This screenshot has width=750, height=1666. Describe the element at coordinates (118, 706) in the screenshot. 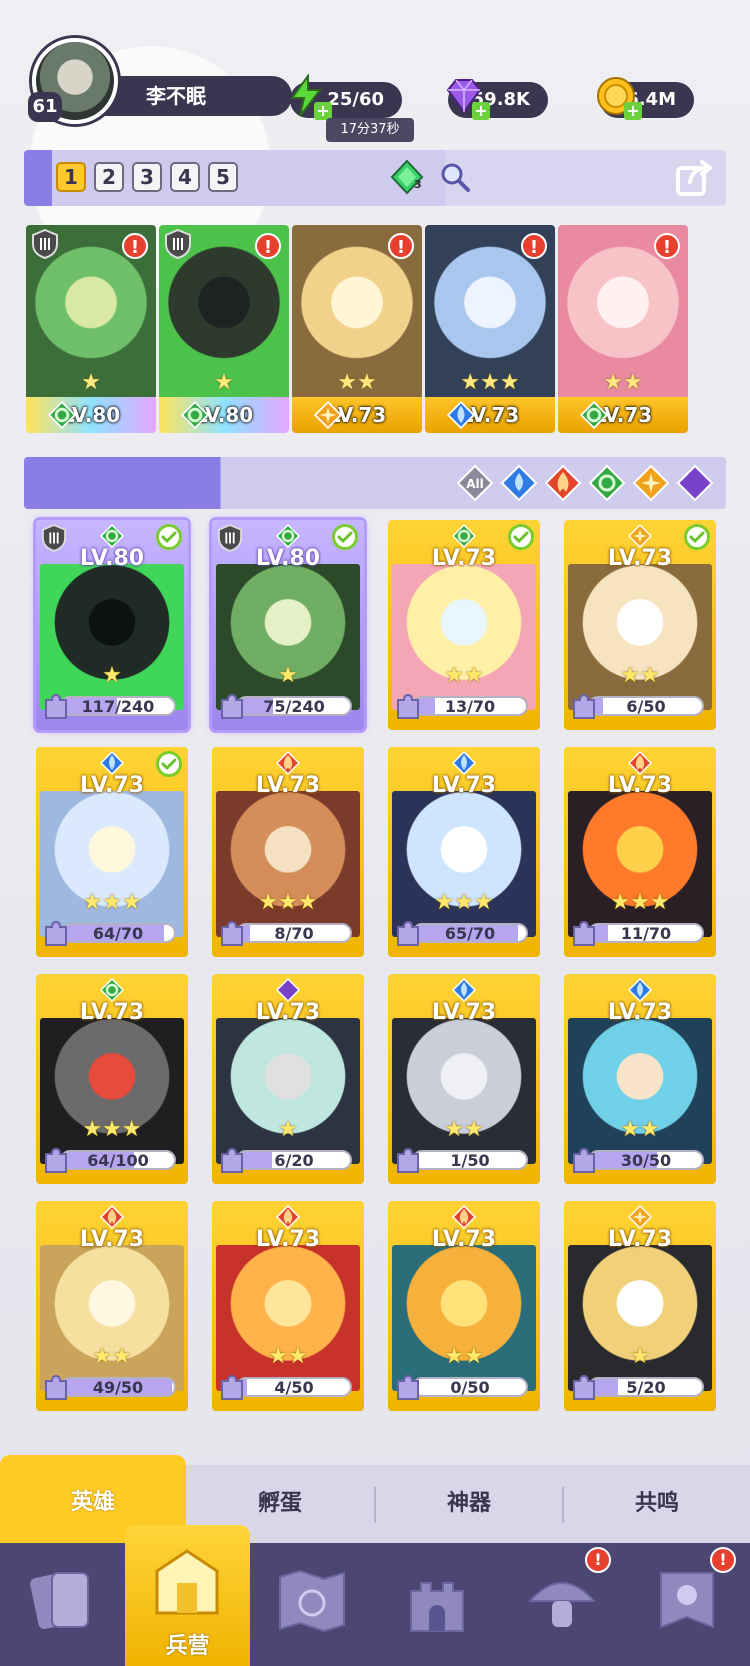

I see `fragment-count: 117/240` at that location.